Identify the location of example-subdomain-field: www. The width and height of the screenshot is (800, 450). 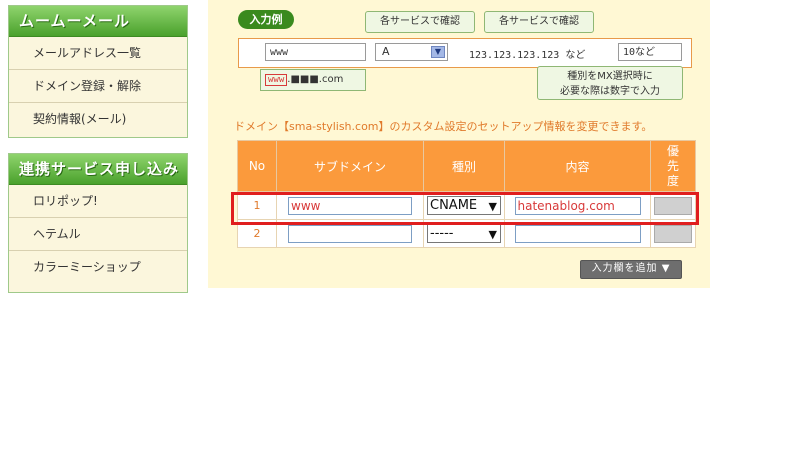
(315, 52).